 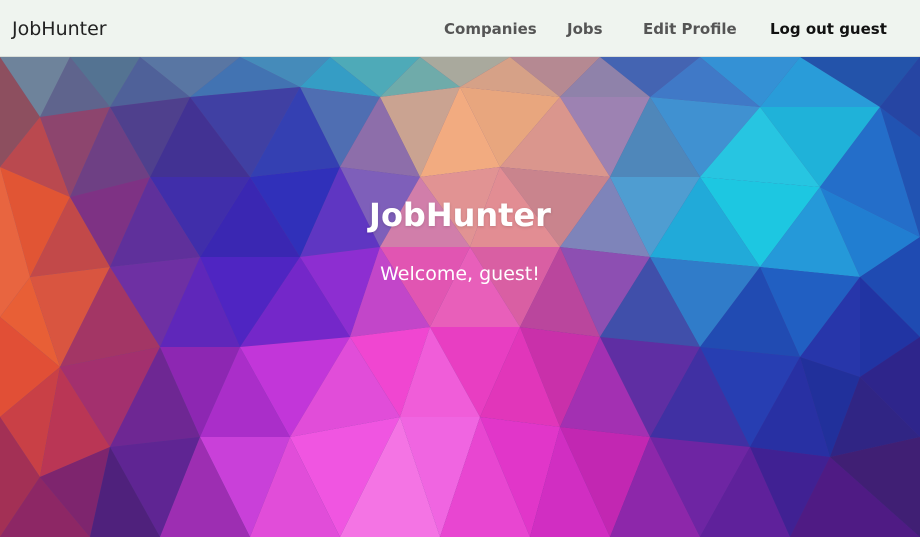 What do you see at coordinates (828, 29) in the screenshot?
I see `nav-link-logout: Log out guest` at bounding box center [828, 29].